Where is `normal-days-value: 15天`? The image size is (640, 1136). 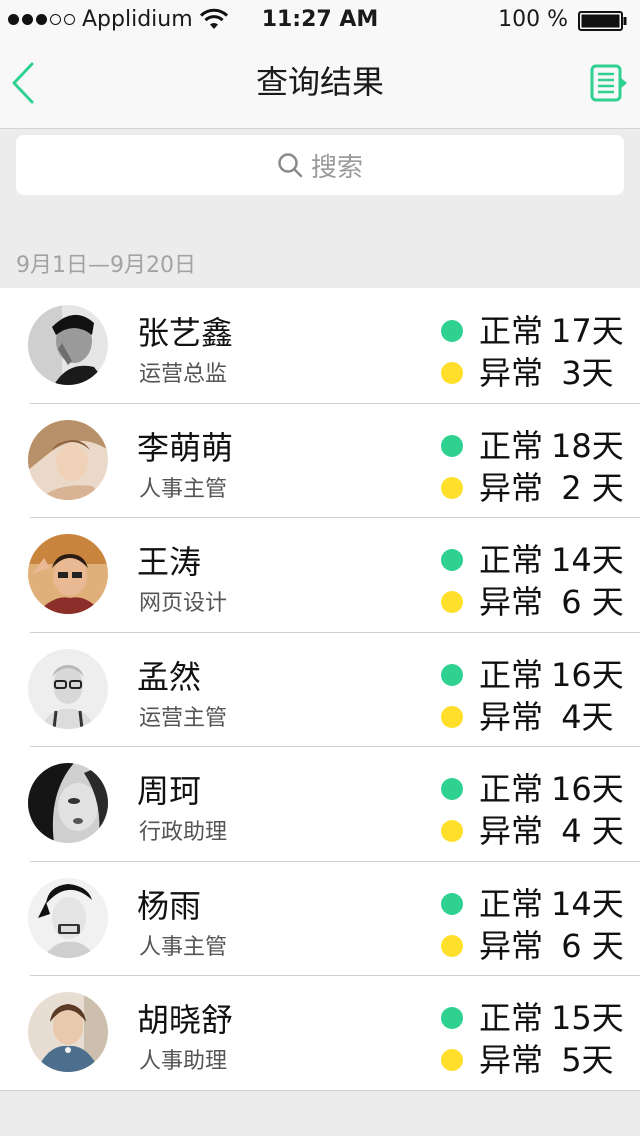 normal-days-value: 15天 is located at coordinates (587, 1018).